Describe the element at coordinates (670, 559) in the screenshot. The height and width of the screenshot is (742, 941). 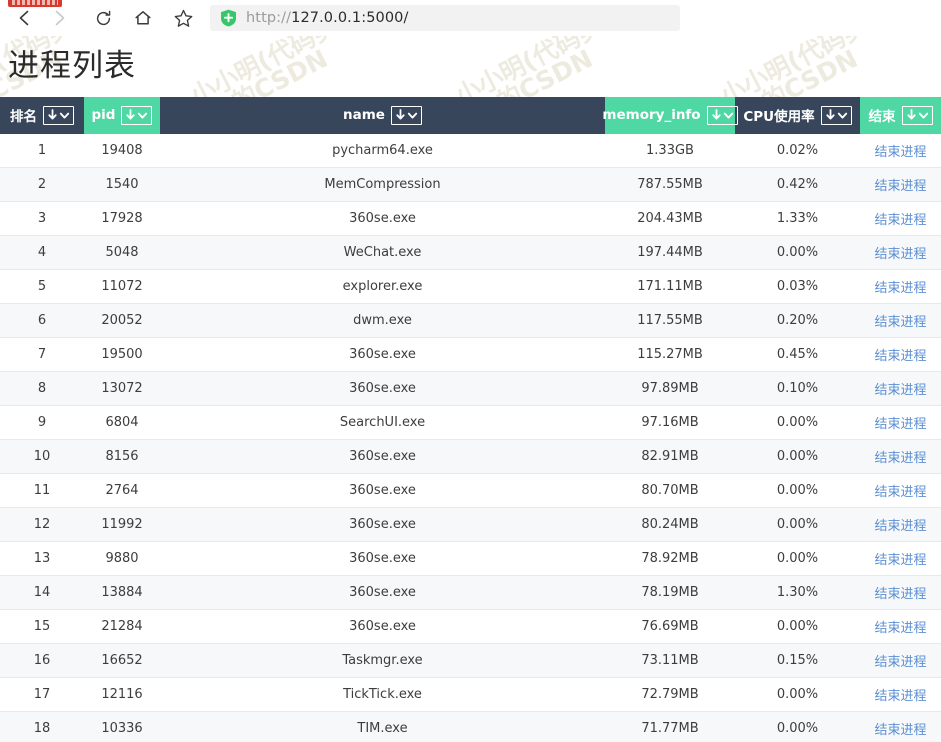
I see `cell-memory: 78.92MB` at that location.